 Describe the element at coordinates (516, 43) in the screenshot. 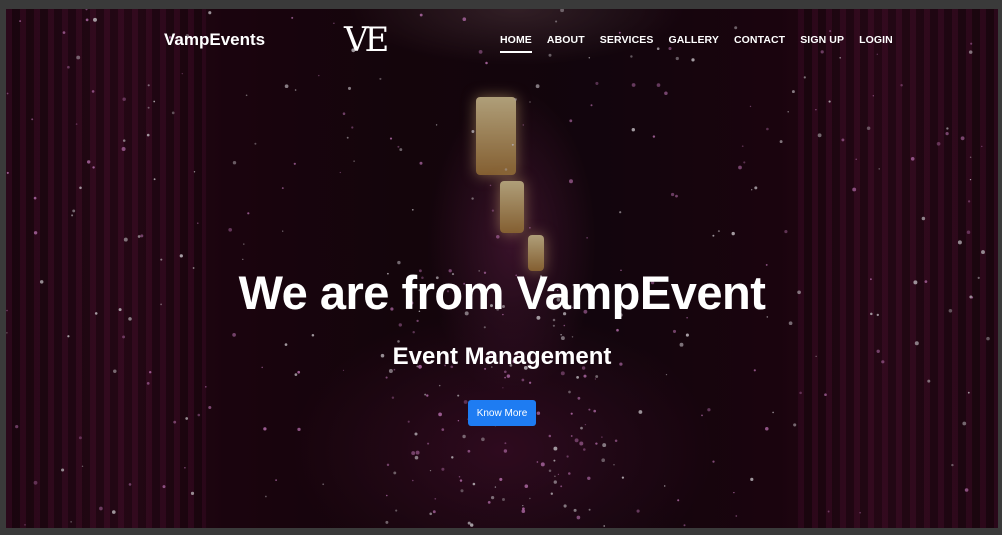

I see `nav-item-home: HOME` at that location.